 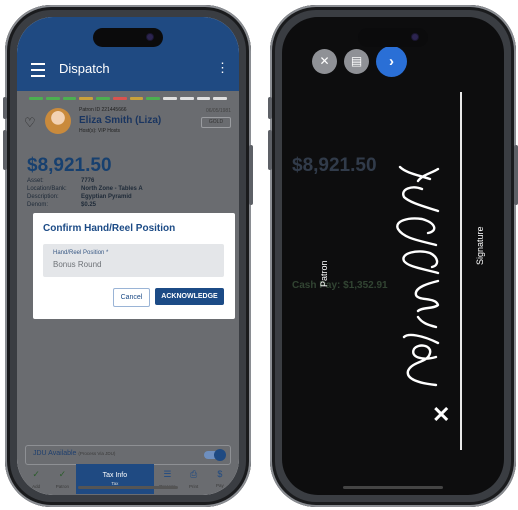 I want to click on avatar, so click(x=58, y=121).